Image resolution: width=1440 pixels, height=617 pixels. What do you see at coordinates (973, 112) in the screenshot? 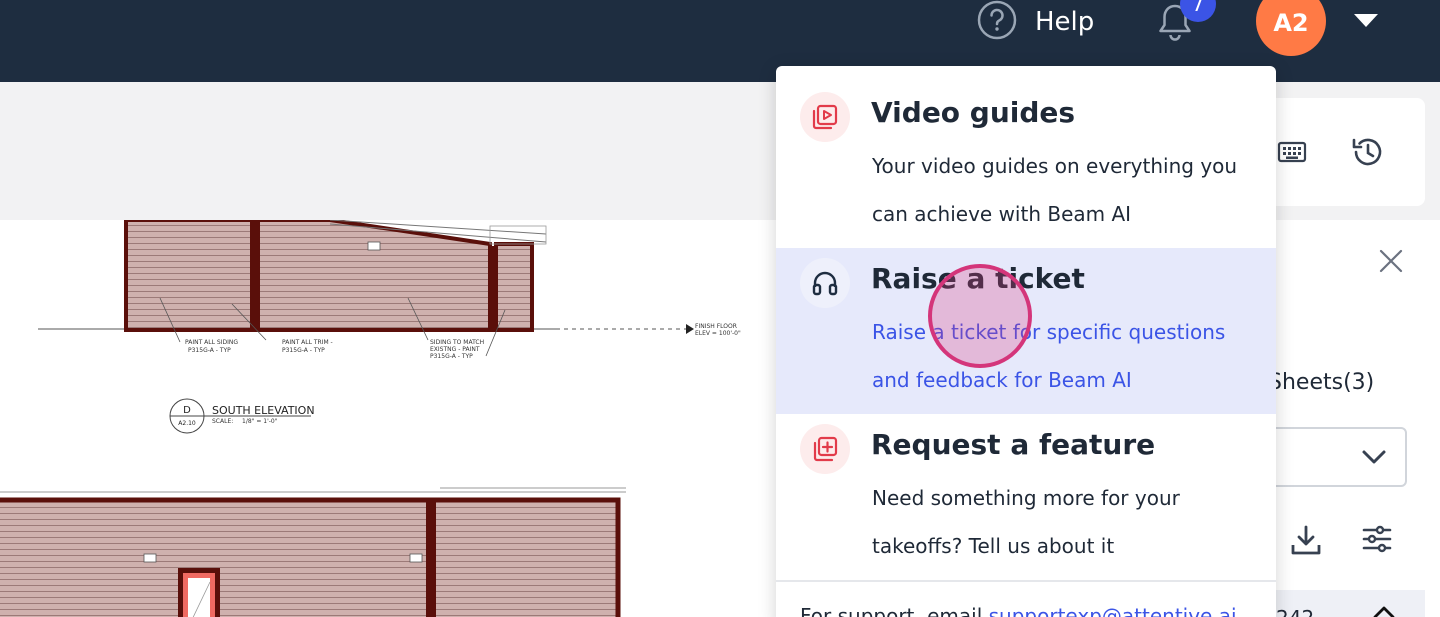
I see `menu-item-title: Video guides` at bounding box center [973, 112].